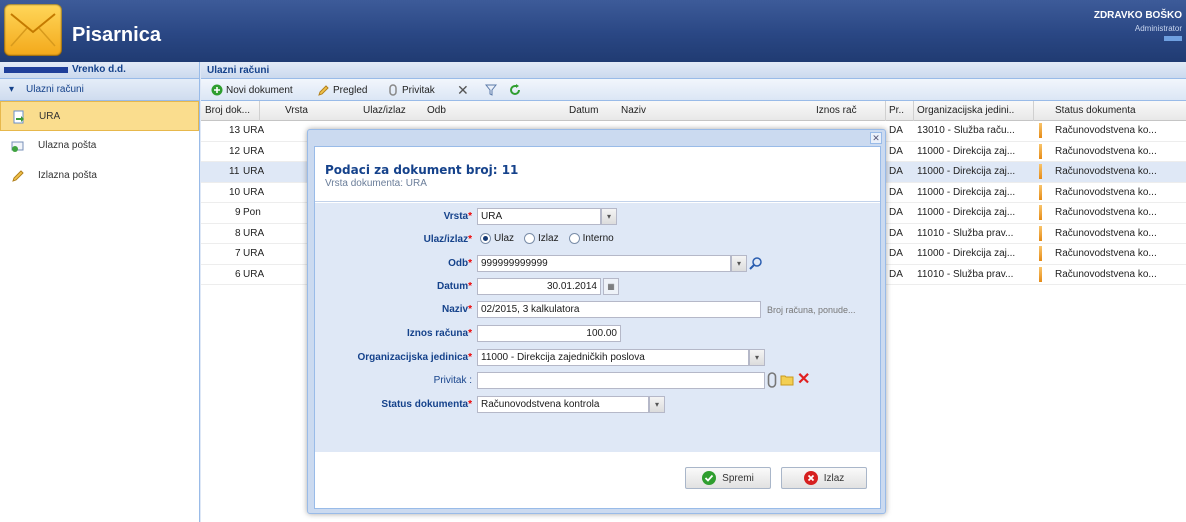 The image size is (1186, 522). Describe the element at coordinates (300, 110) in the screenshot. I see `column-header: Vrsta` at that location.